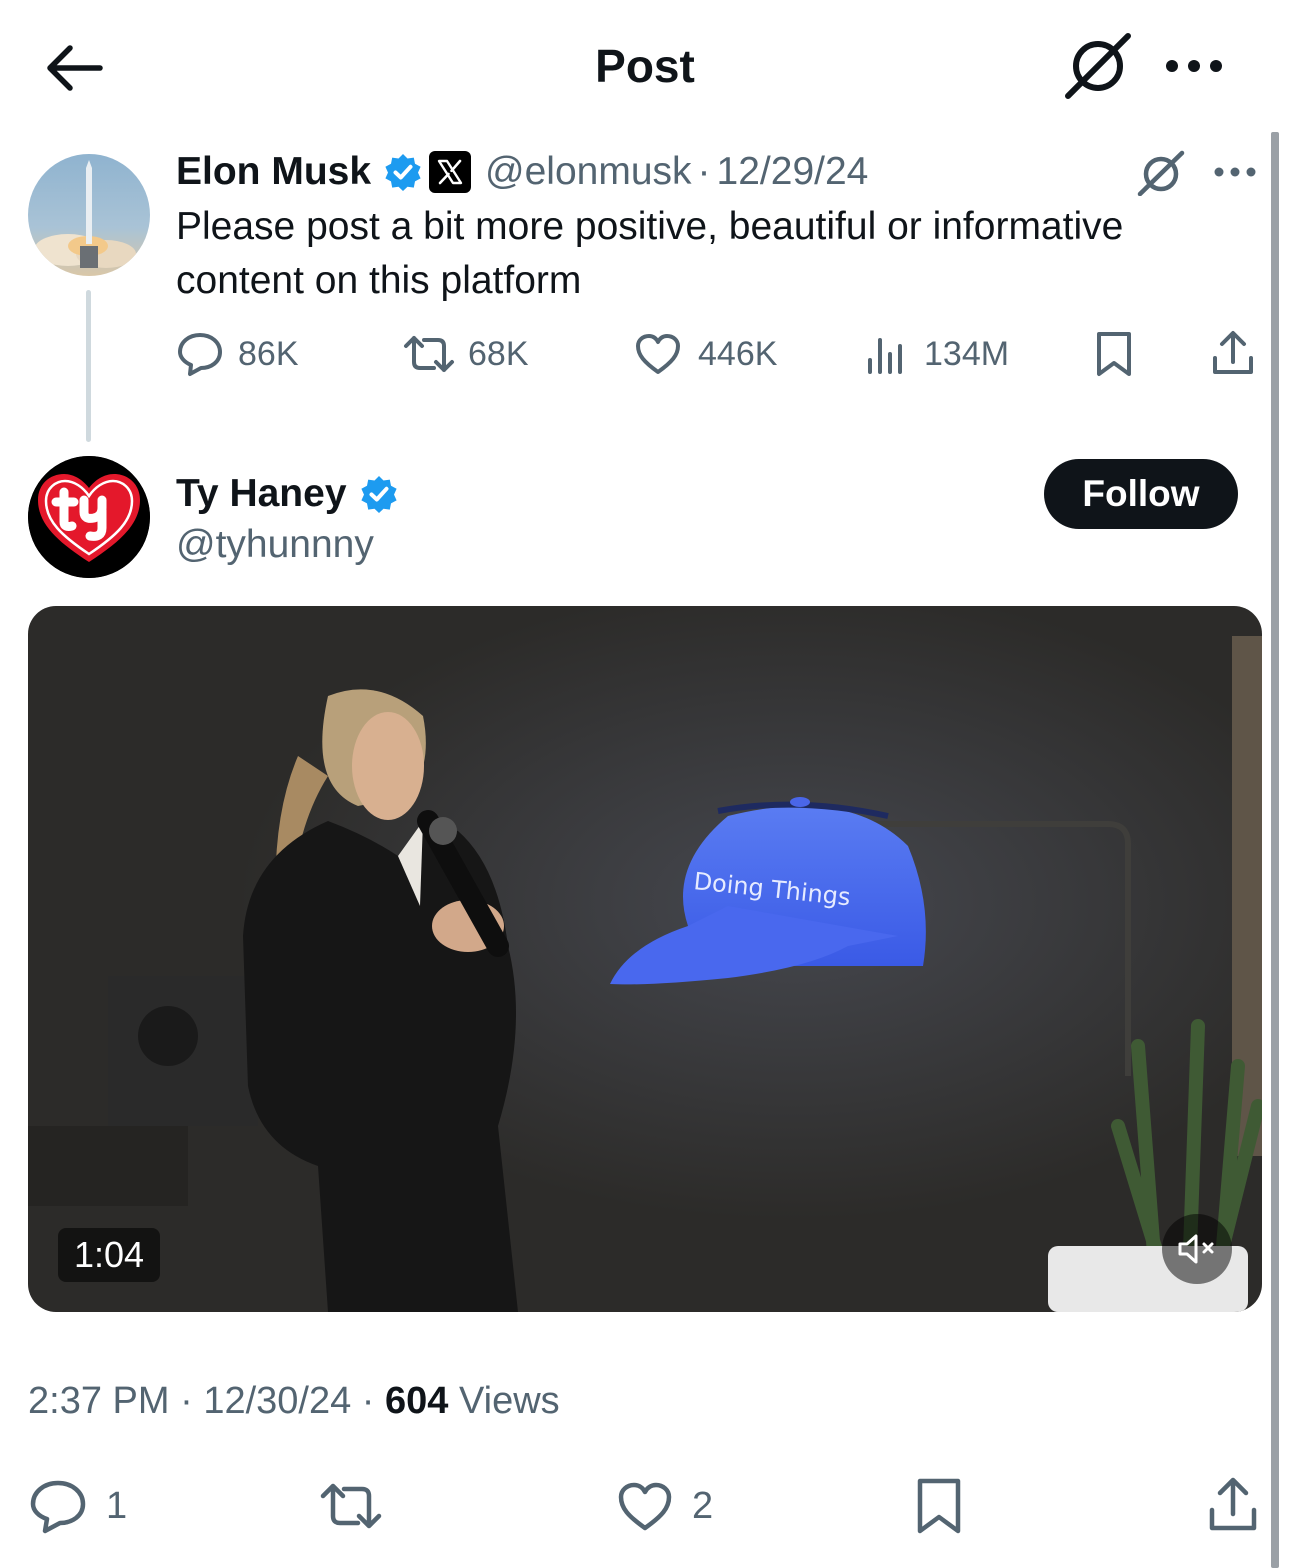 The image size is (1290, 1568). I want to click on grok-post-button, so click(1161, 173).